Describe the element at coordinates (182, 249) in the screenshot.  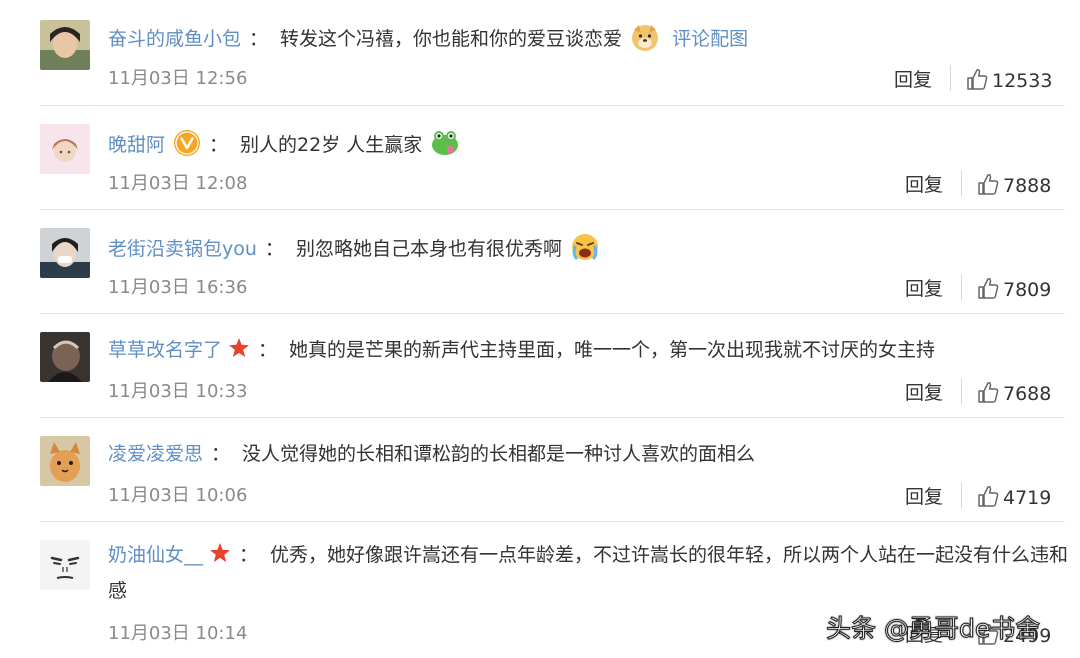
I see `username-link: 老街沿卖锅包you` at that location.